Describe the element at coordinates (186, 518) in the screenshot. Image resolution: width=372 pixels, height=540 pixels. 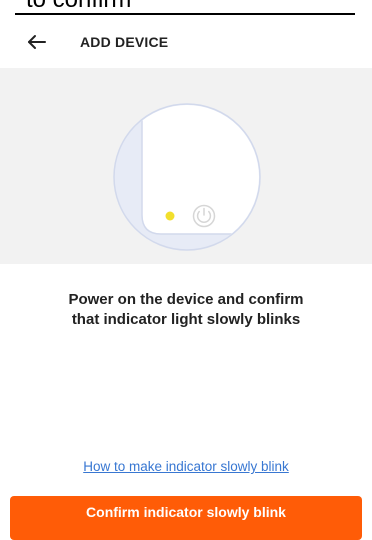
I see `confirm-button: Confirm indicator slowly blink` at that location.